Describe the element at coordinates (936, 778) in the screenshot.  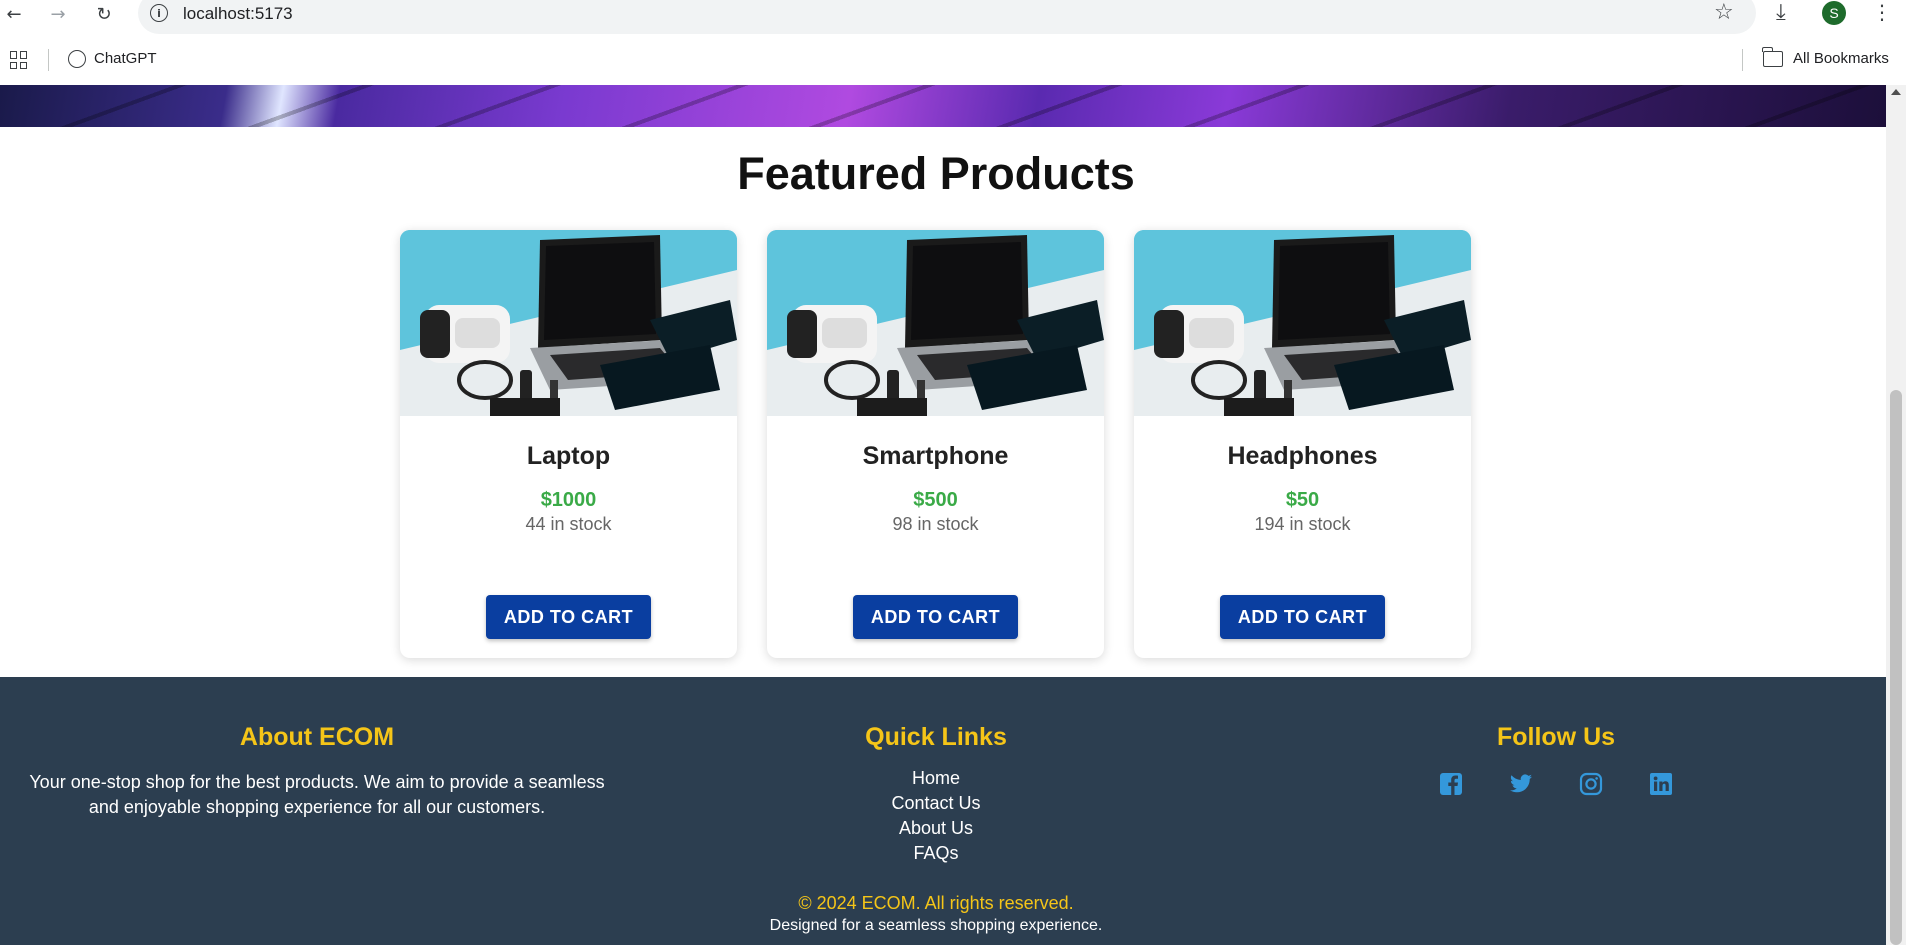
I see `footer-link-home: Home` at that location.